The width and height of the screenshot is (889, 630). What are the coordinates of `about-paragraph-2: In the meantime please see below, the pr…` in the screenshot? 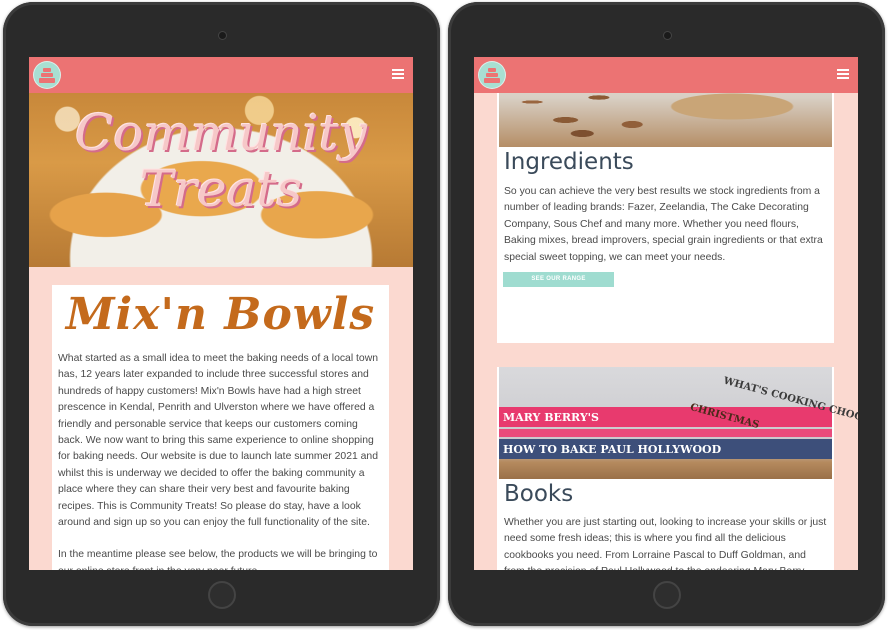 It's located at (218, 559).